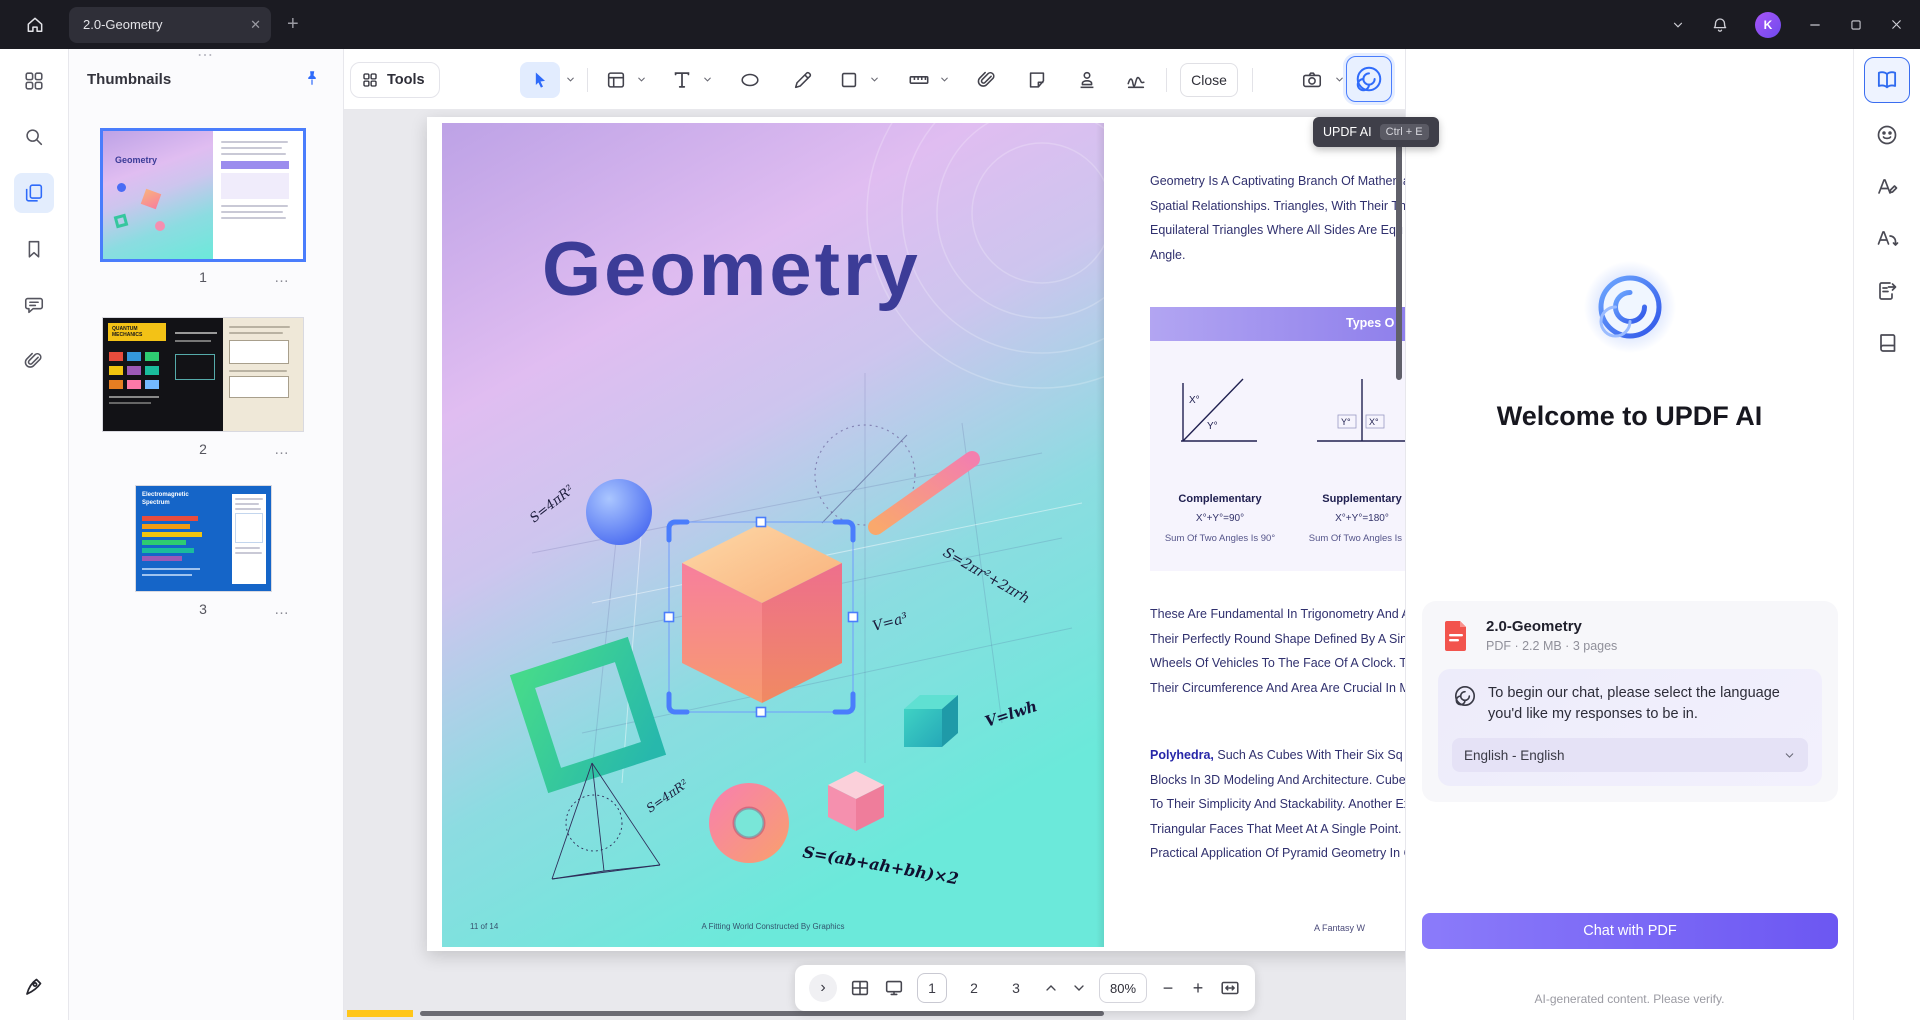 The image size is (1920, 1020). Describe the element at coordinates (406, 80) in the screenshot. I see `tools-button-label: Tools` at that location.